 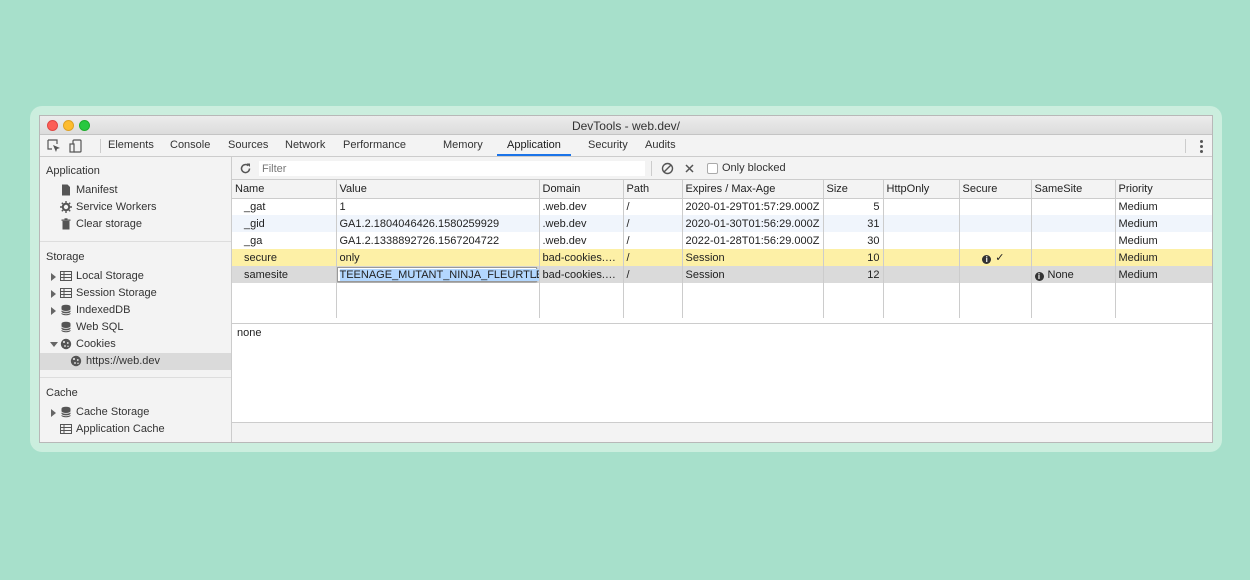 What do you see at coordinates (853, 240) in the screenshot?
I see `cell-size: 30` at bounding box center [853, 240].